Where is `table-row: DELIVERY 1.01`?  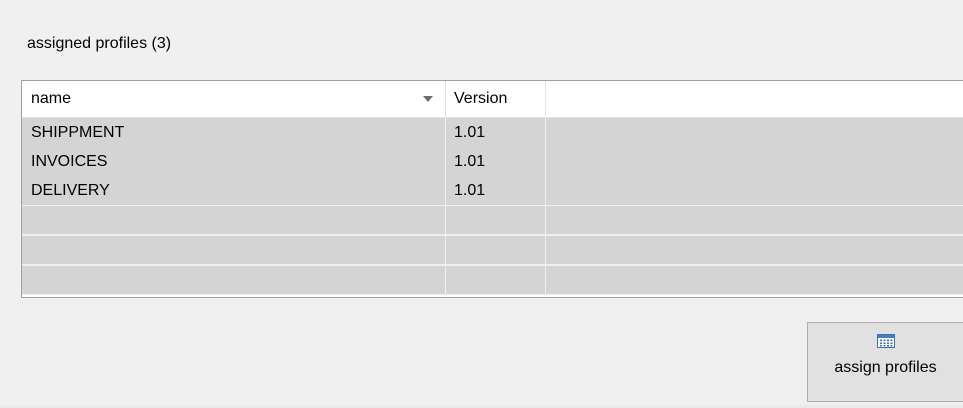 table-row: DELIVERY 1.01 is located at coordinates (492, 190).